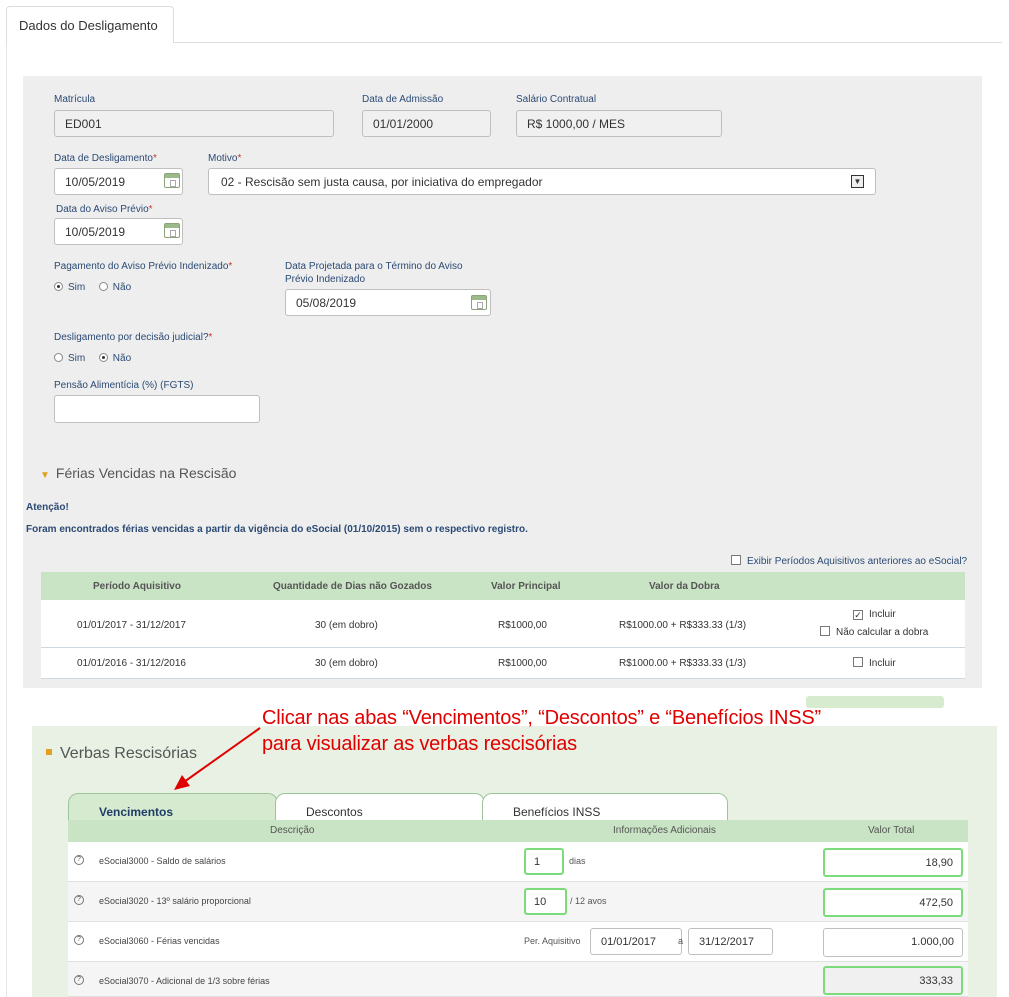 The image size is (1009, 997). Describe the element at coordinates (6, 520) in the screenshot. I see `content-border` at that location.